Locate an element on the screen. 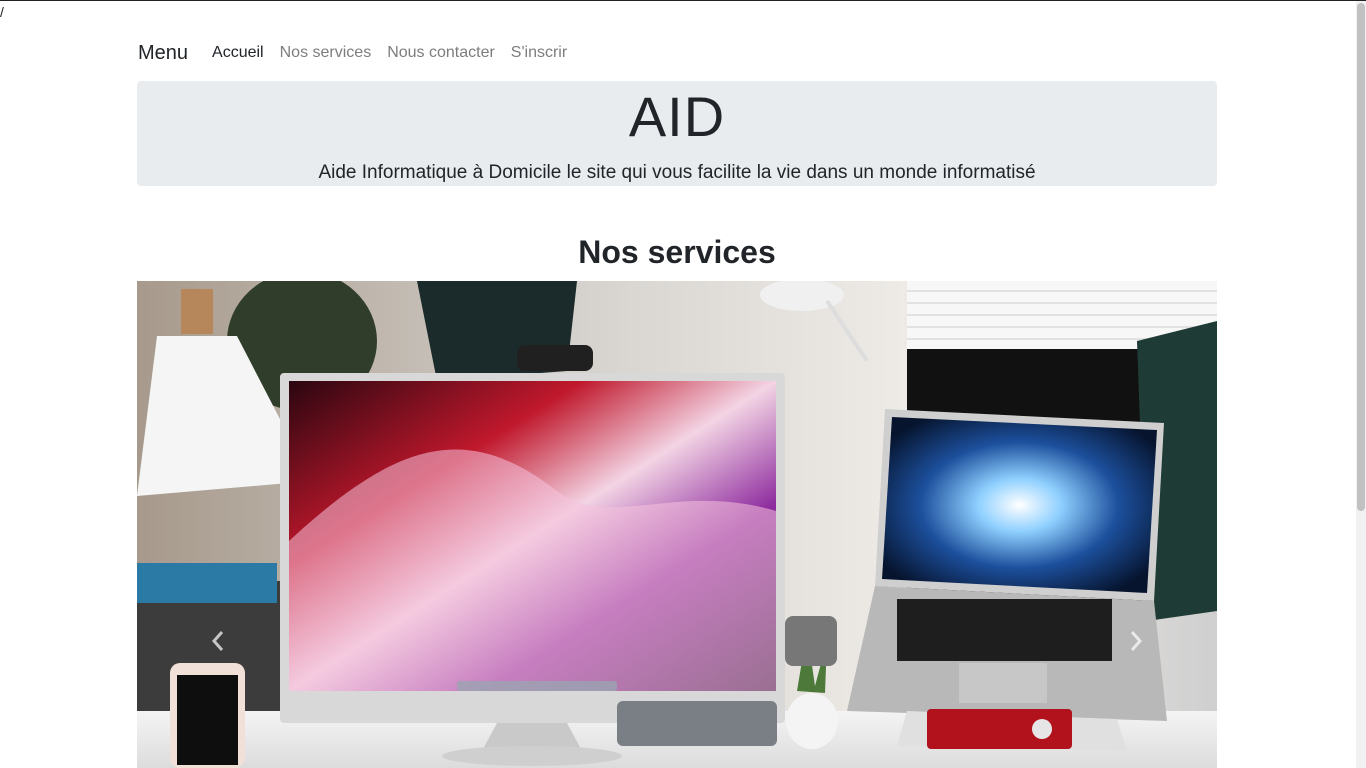  chevron-right-icon is located at coordinates (1136, 641).